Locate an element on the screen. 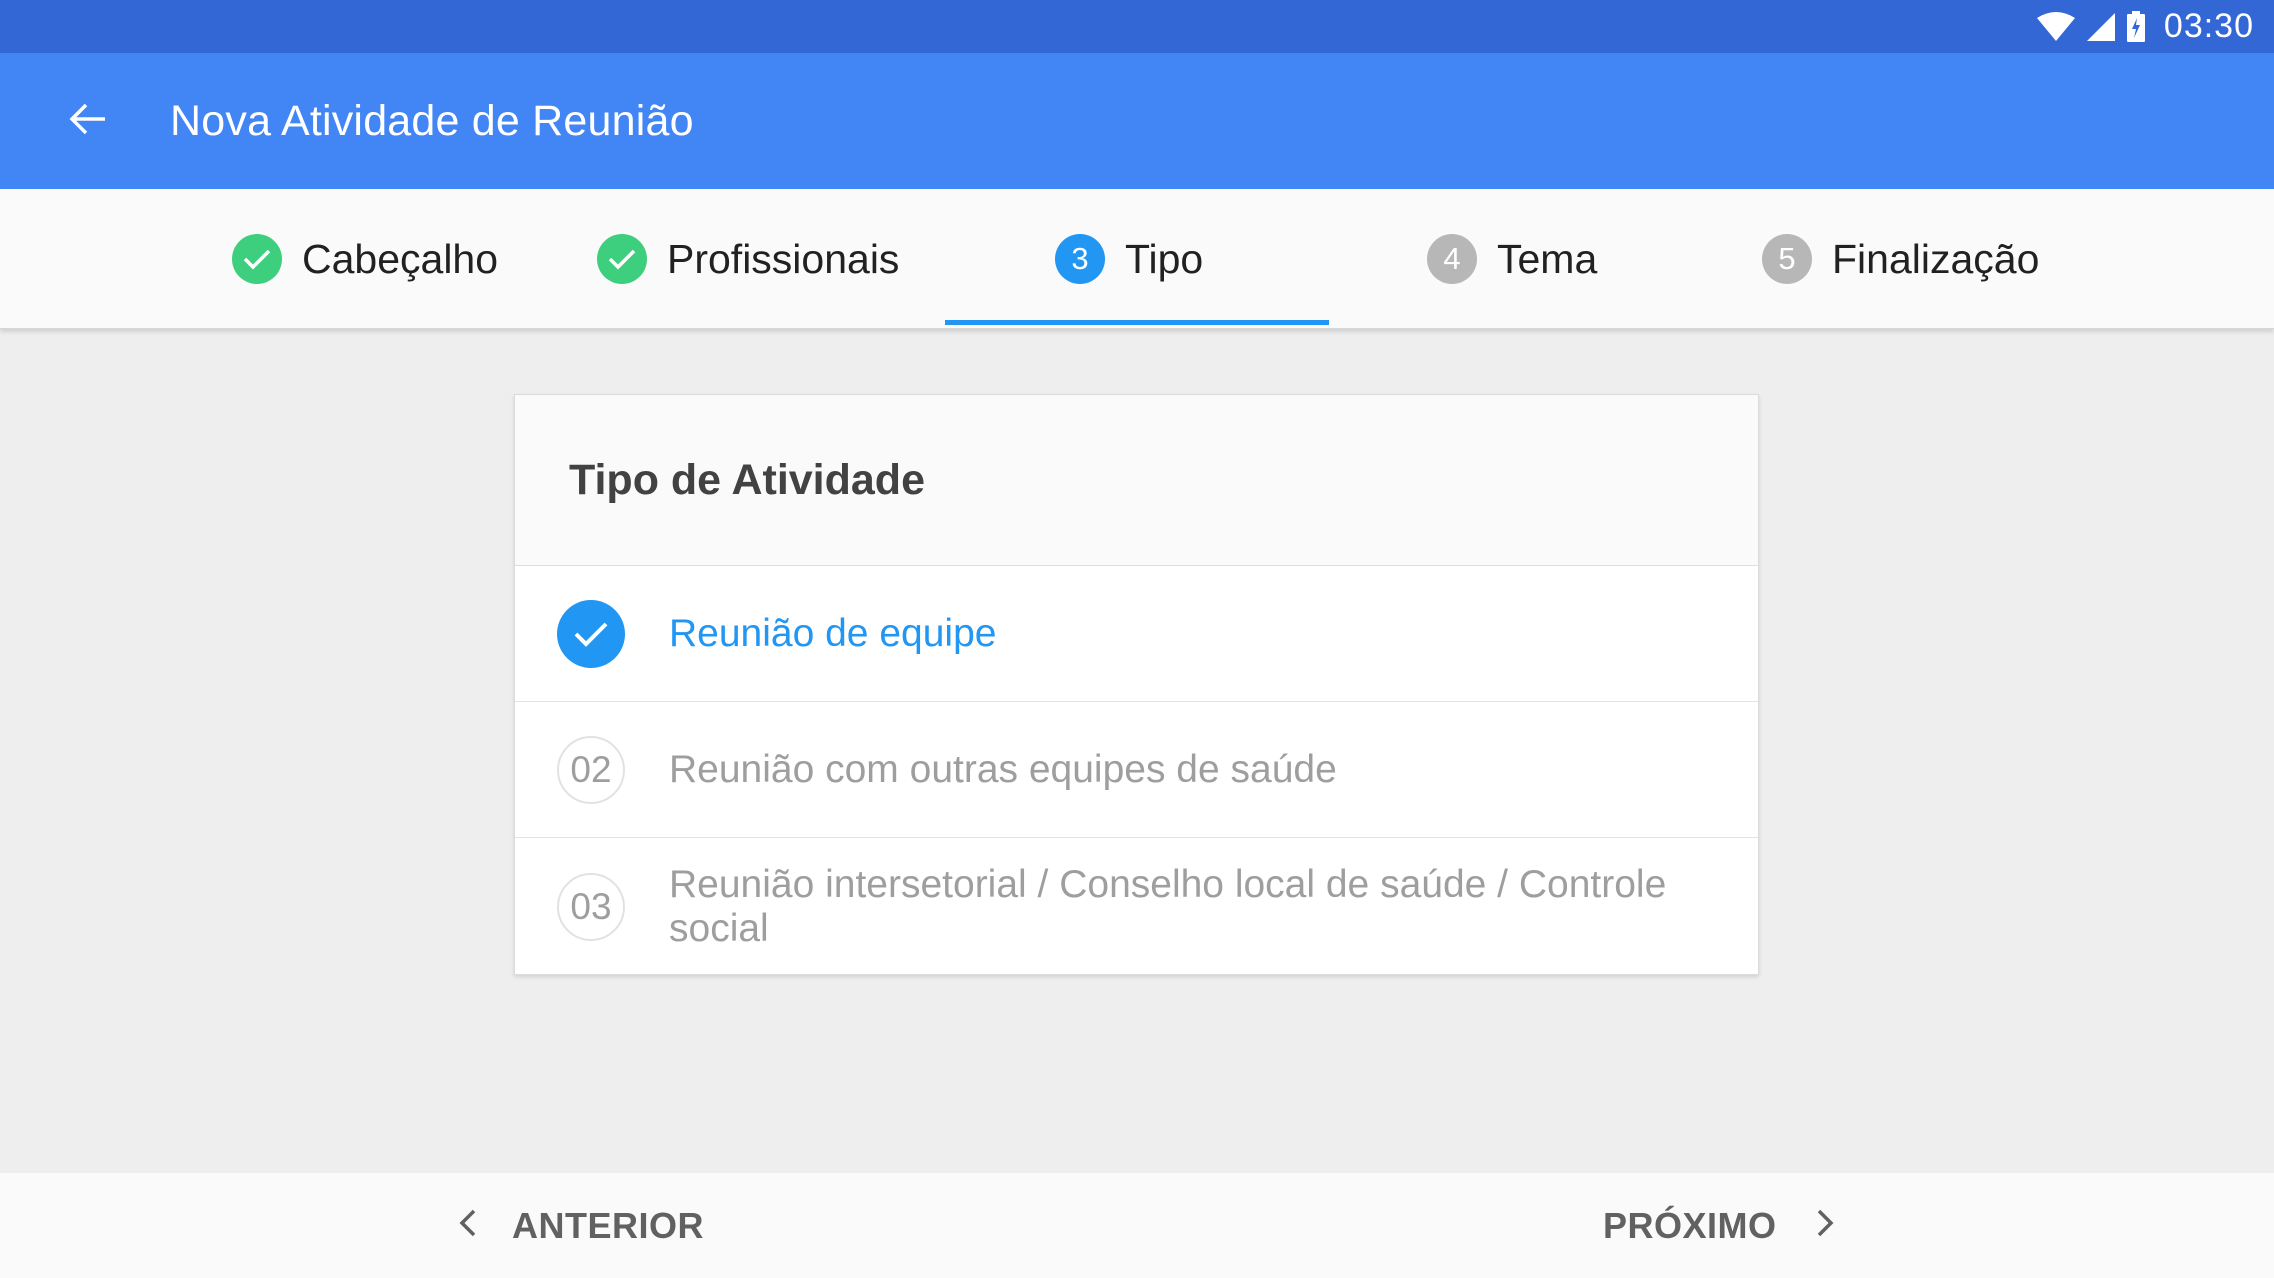 The width and height of the screenshot is (2274, 1278). battery-charging-icon is located at coordinates (2136, 26).